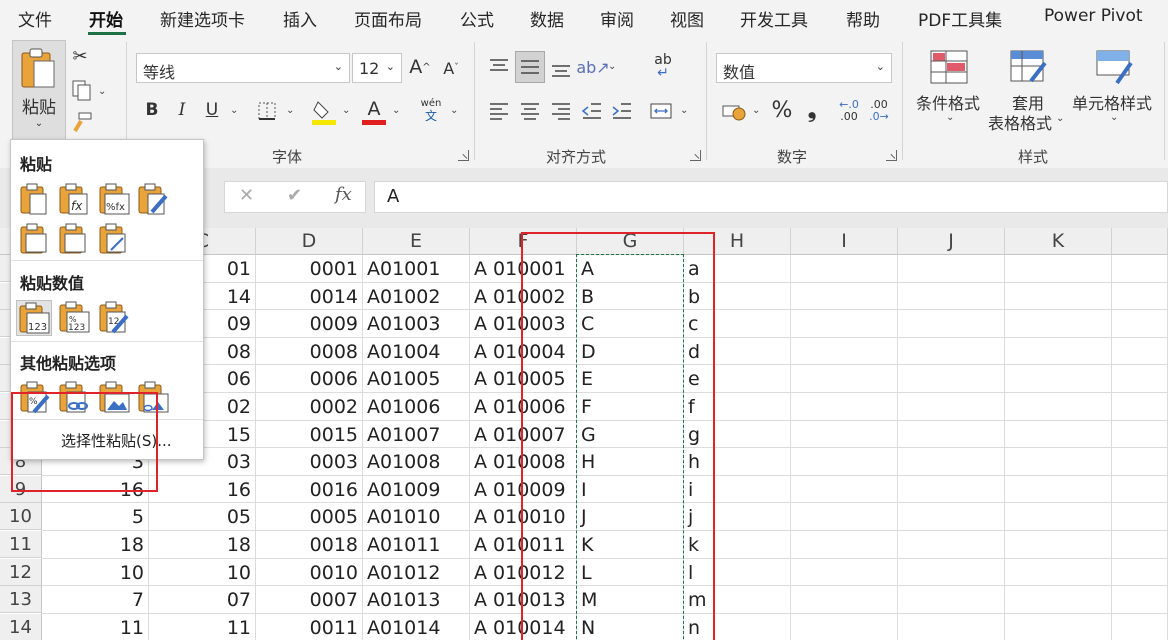 This screenshot has width=1168, height=640. What do you see at coordinates (523, 324) in the screenshot?
I see `cell-f: A 010003` at bounding box center [523, 324].